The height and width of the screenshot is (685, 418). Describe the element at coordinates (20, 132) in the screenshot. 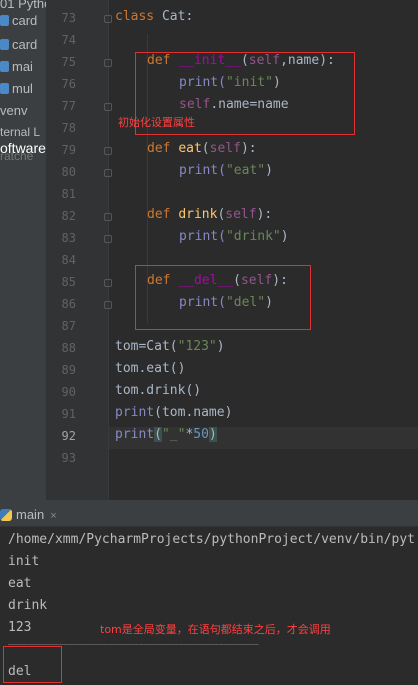

I see `sidebar-item-external-libraries: ternal L` at that location.